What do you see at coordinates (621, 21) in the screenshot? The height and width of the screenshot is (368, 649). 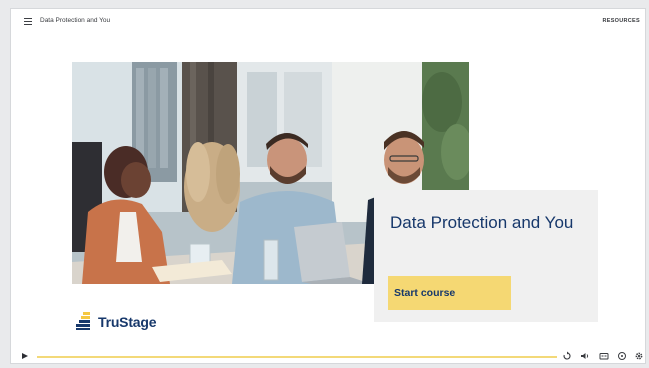 I see `resources-button: RESOURCES` at bounding box center [621, 21].